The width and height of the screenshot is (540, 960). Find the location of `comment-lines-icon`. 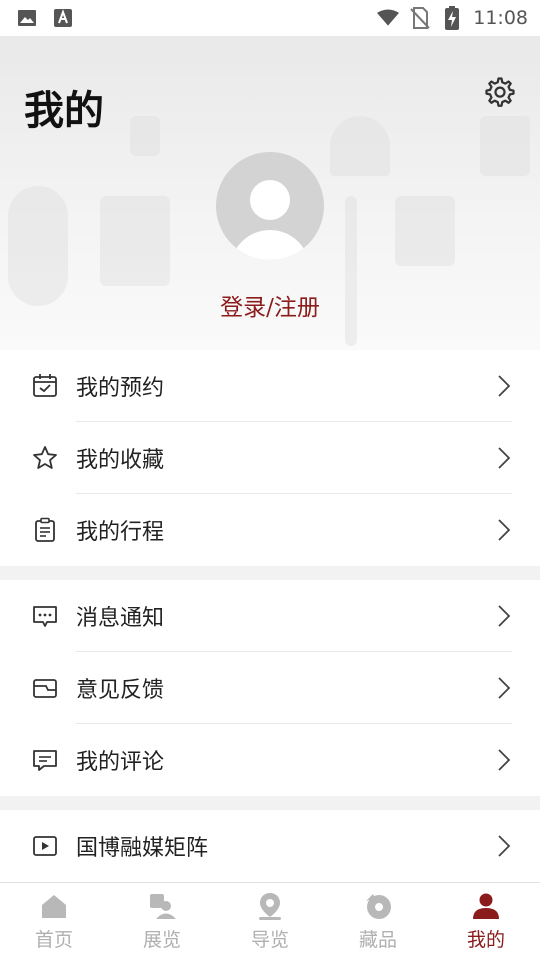

comment-lines-icon is located at coordinates (45, 760).